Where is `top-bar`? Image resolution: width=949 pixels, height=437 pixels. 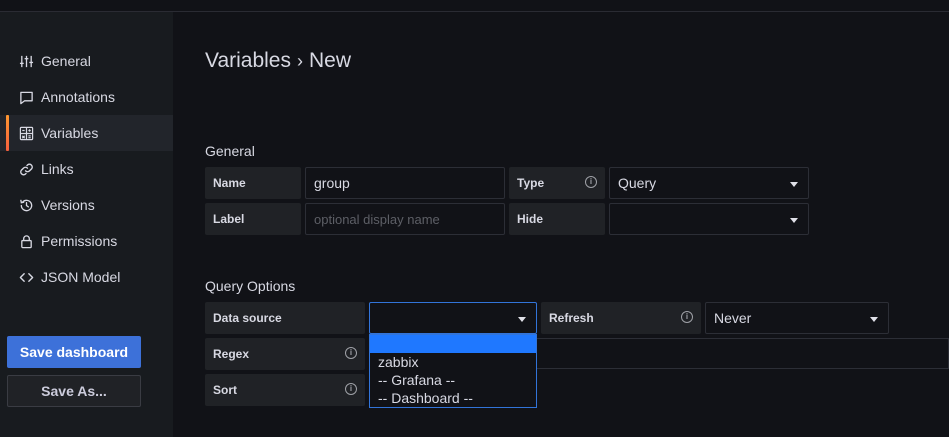 top-bar is located at coordinates (474, 6).